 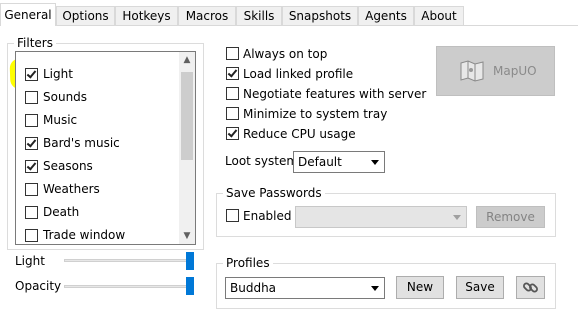 I want to click on filter-item-light: Light, so click(x=98, y=74).